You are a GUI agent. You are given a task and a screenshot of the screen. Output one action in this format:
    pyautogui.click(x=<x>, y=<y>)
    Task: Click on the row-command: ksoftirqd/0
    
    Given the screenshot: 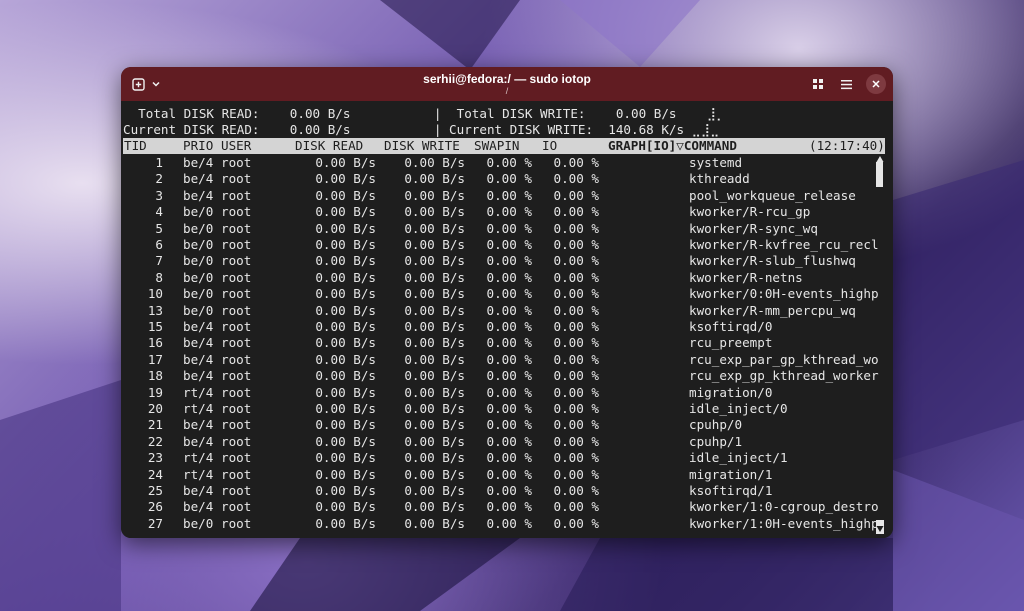 What is the action you would take?
    pyautogui.click(x=731, y=326)
    